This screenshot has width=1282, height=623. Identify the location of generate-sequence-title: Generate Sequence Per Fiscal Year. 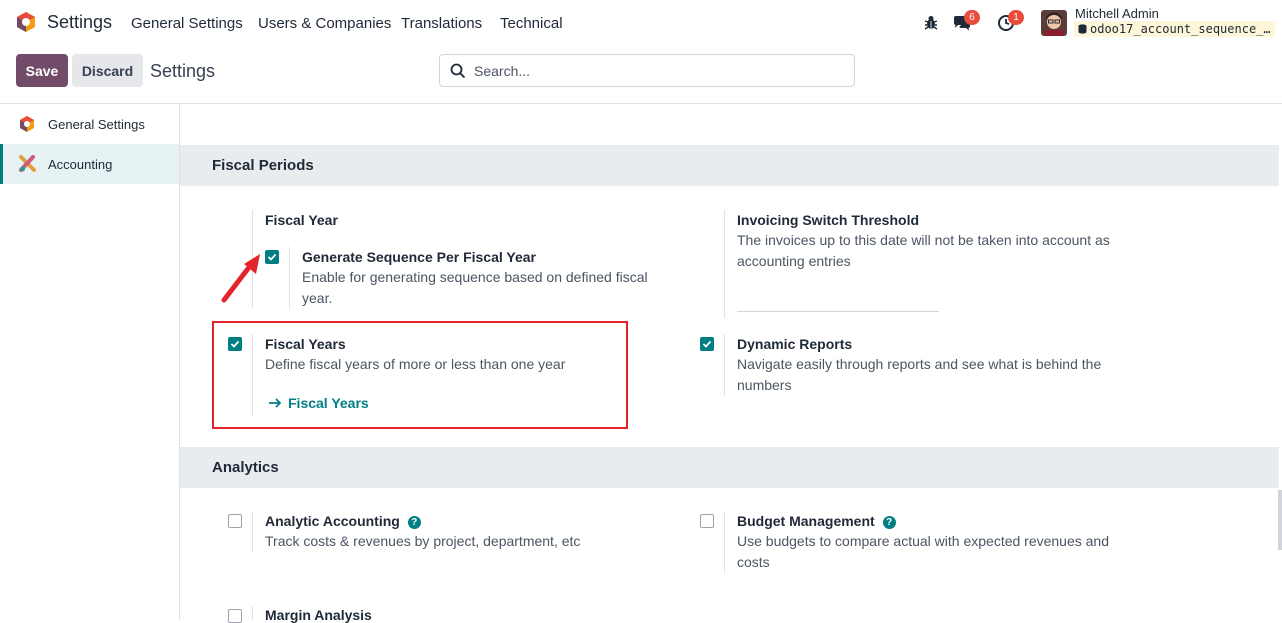
(419, 257).